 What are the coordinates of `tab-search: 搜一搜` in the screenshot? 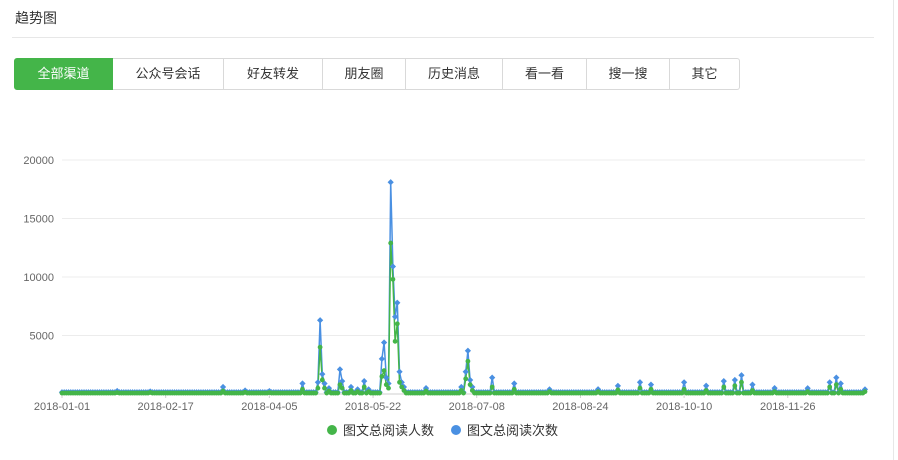 It's located at (628, 74).